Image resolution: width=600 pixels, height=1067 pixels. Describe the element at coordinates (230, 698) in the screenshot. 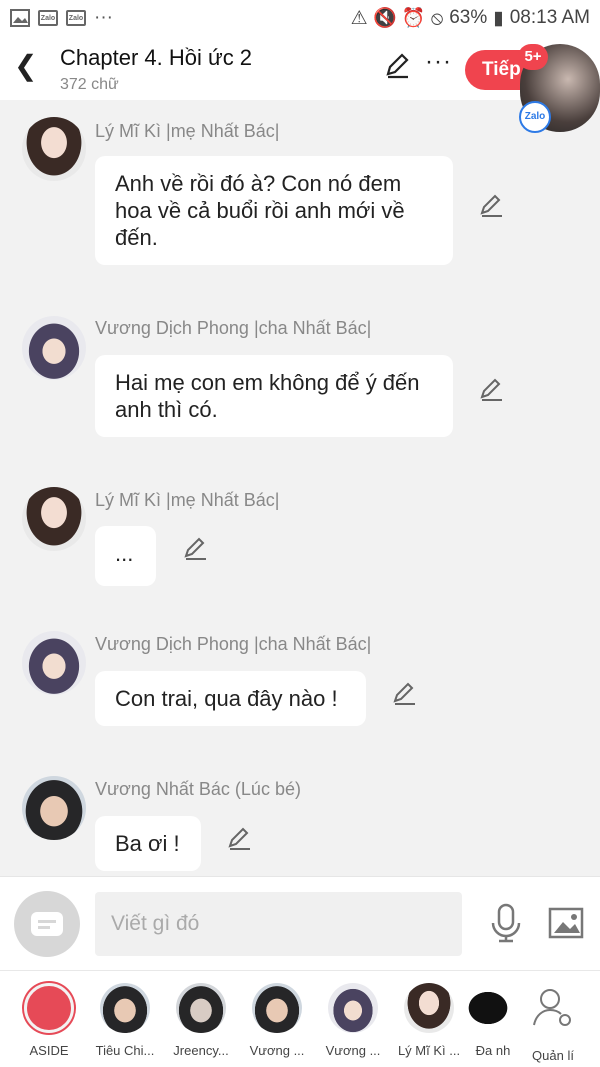

I see `message-bubble: Con trai, qua đây nào !` at that location.